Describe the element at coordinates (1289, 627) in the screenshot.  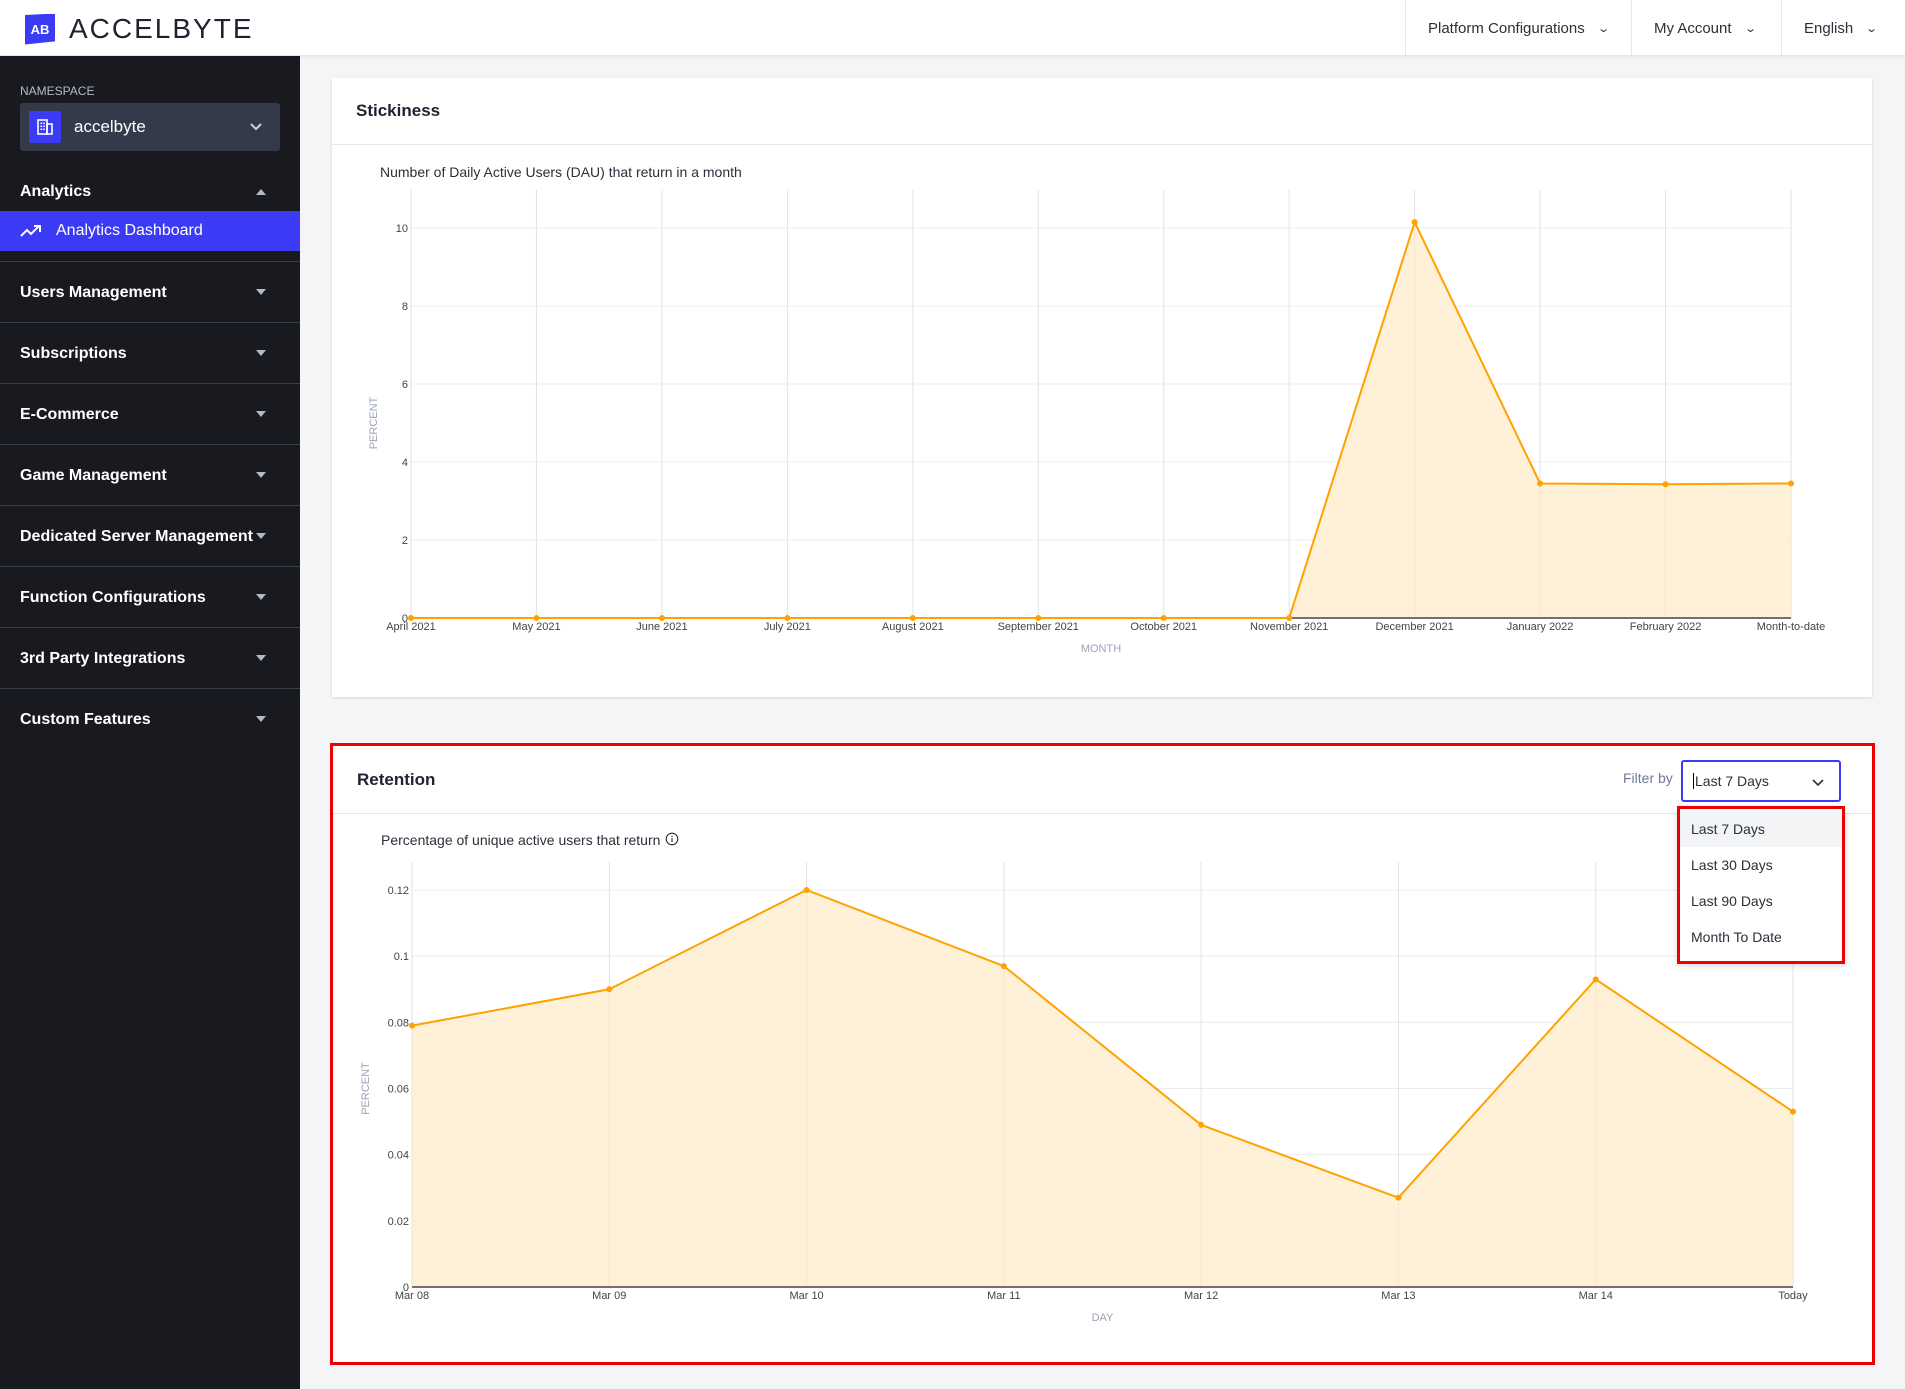
I see `x-tick-label: November 2021` at that location.